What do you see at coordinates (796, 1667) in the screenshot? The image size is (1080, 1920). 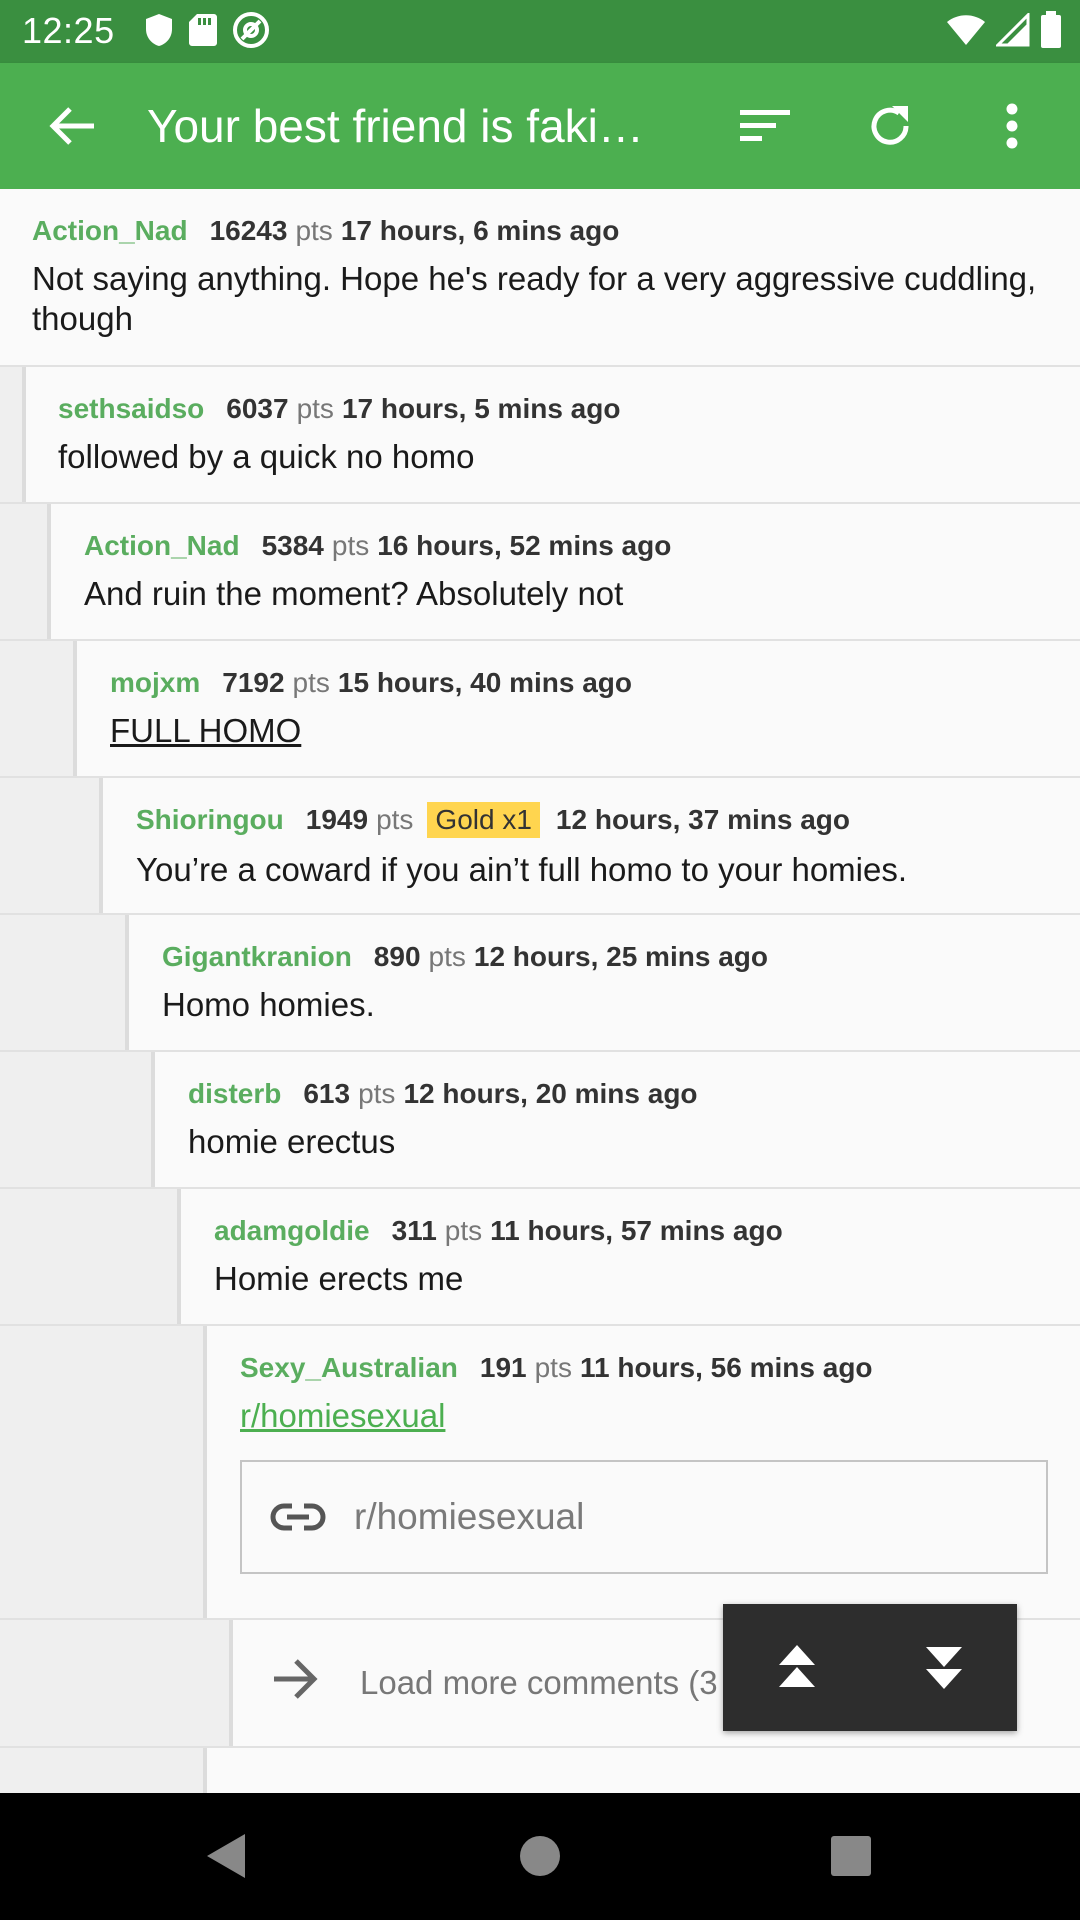 I see `scroll-up-icon` at bounding box center [796, 1667].